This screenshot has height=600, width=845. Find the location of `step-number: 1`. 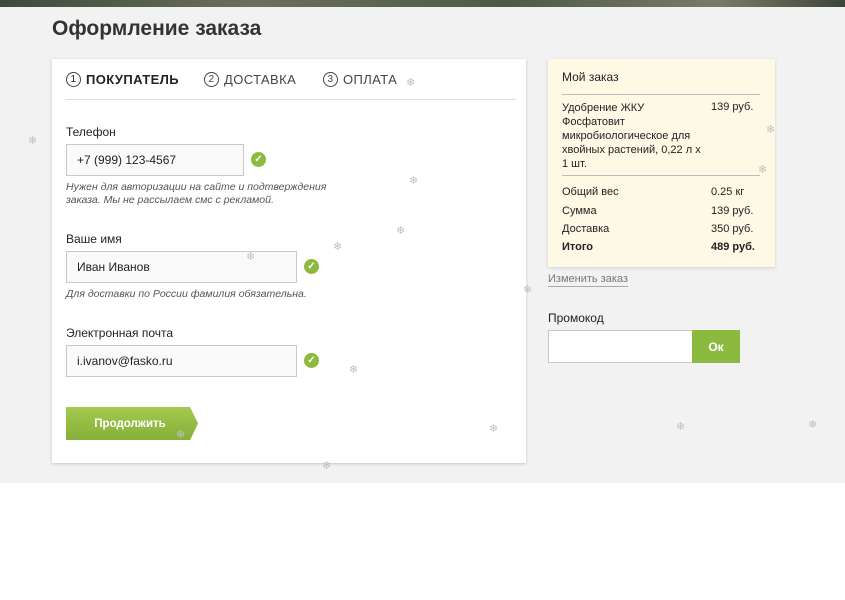

step-number: 1 is located at coordinates (73, 79).